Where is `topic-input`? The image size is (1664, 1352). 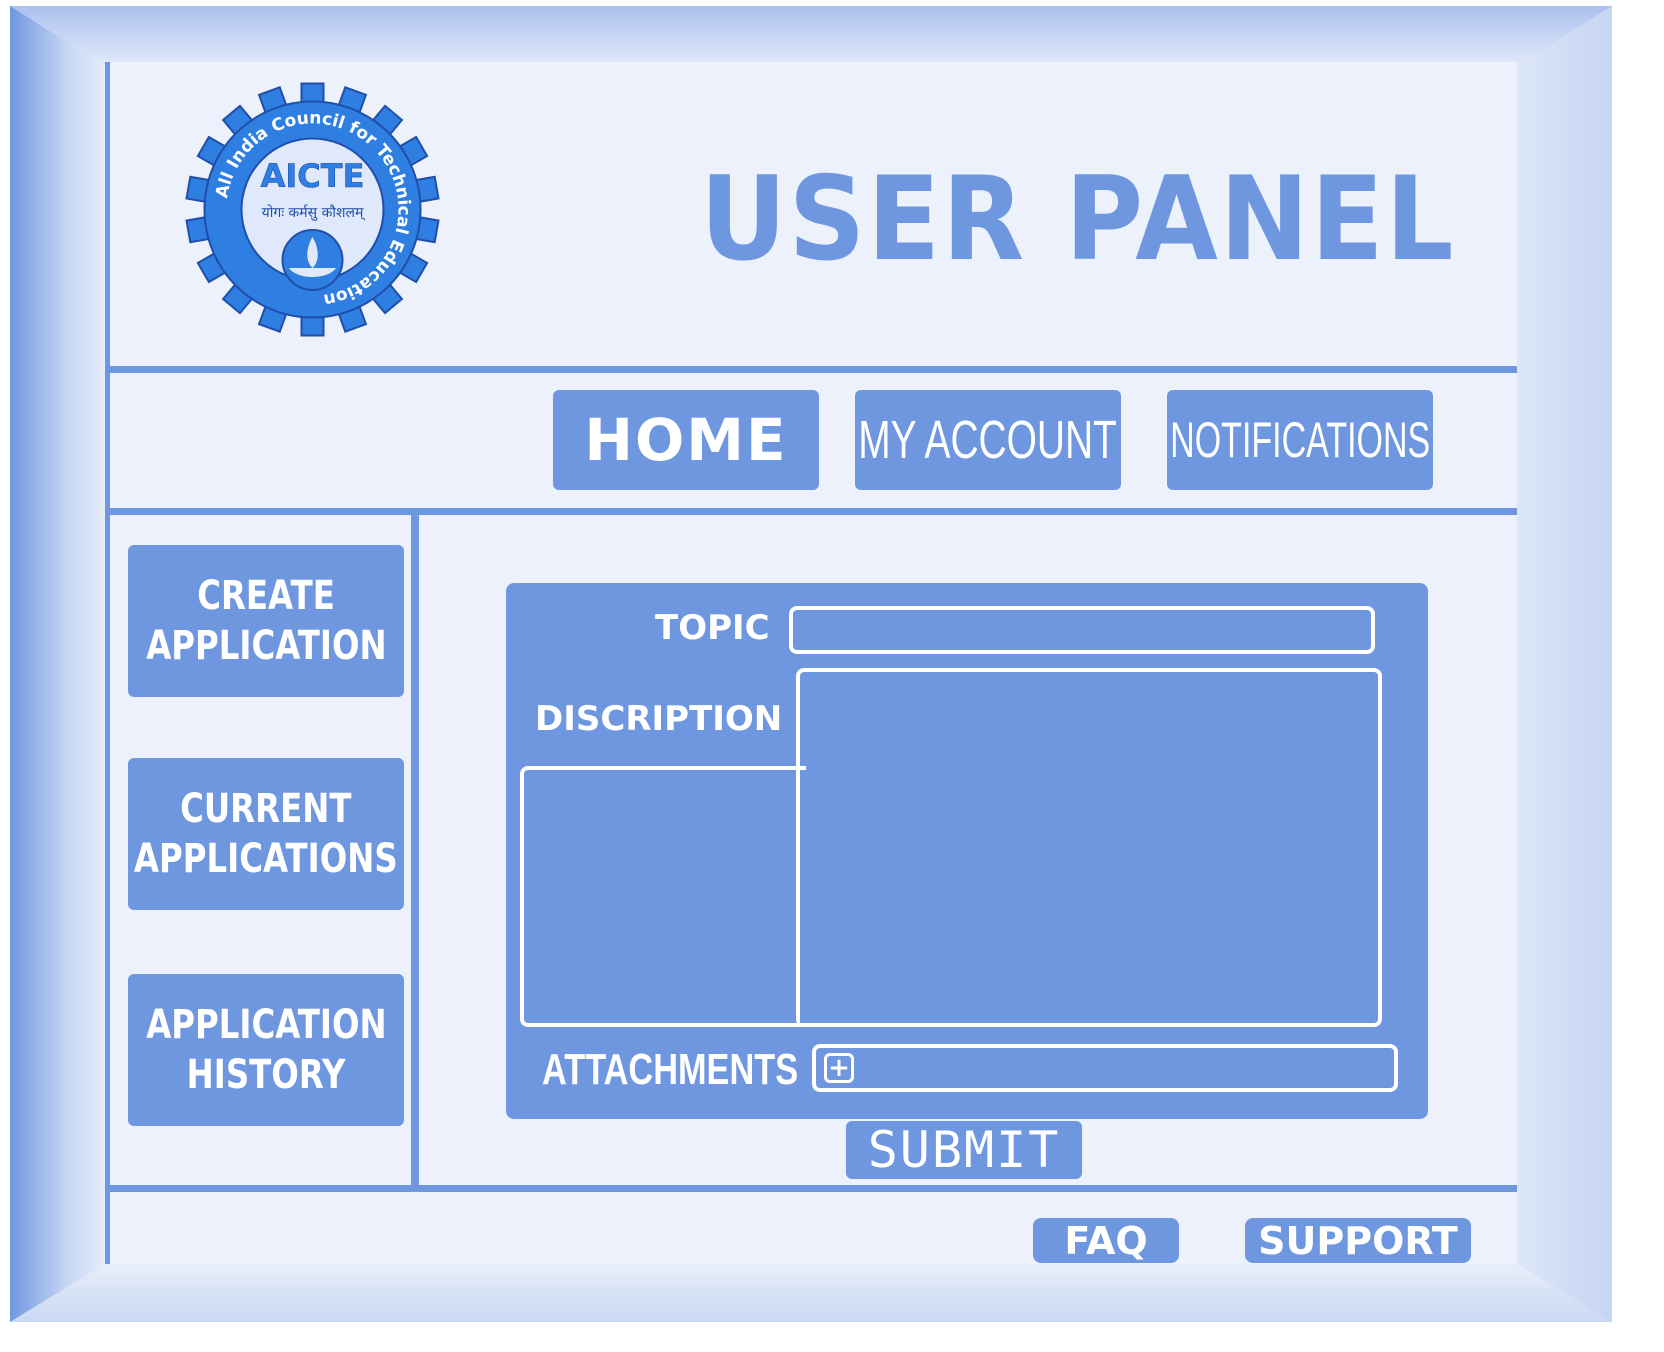 topic-input is located at coordinates (1082, 630).